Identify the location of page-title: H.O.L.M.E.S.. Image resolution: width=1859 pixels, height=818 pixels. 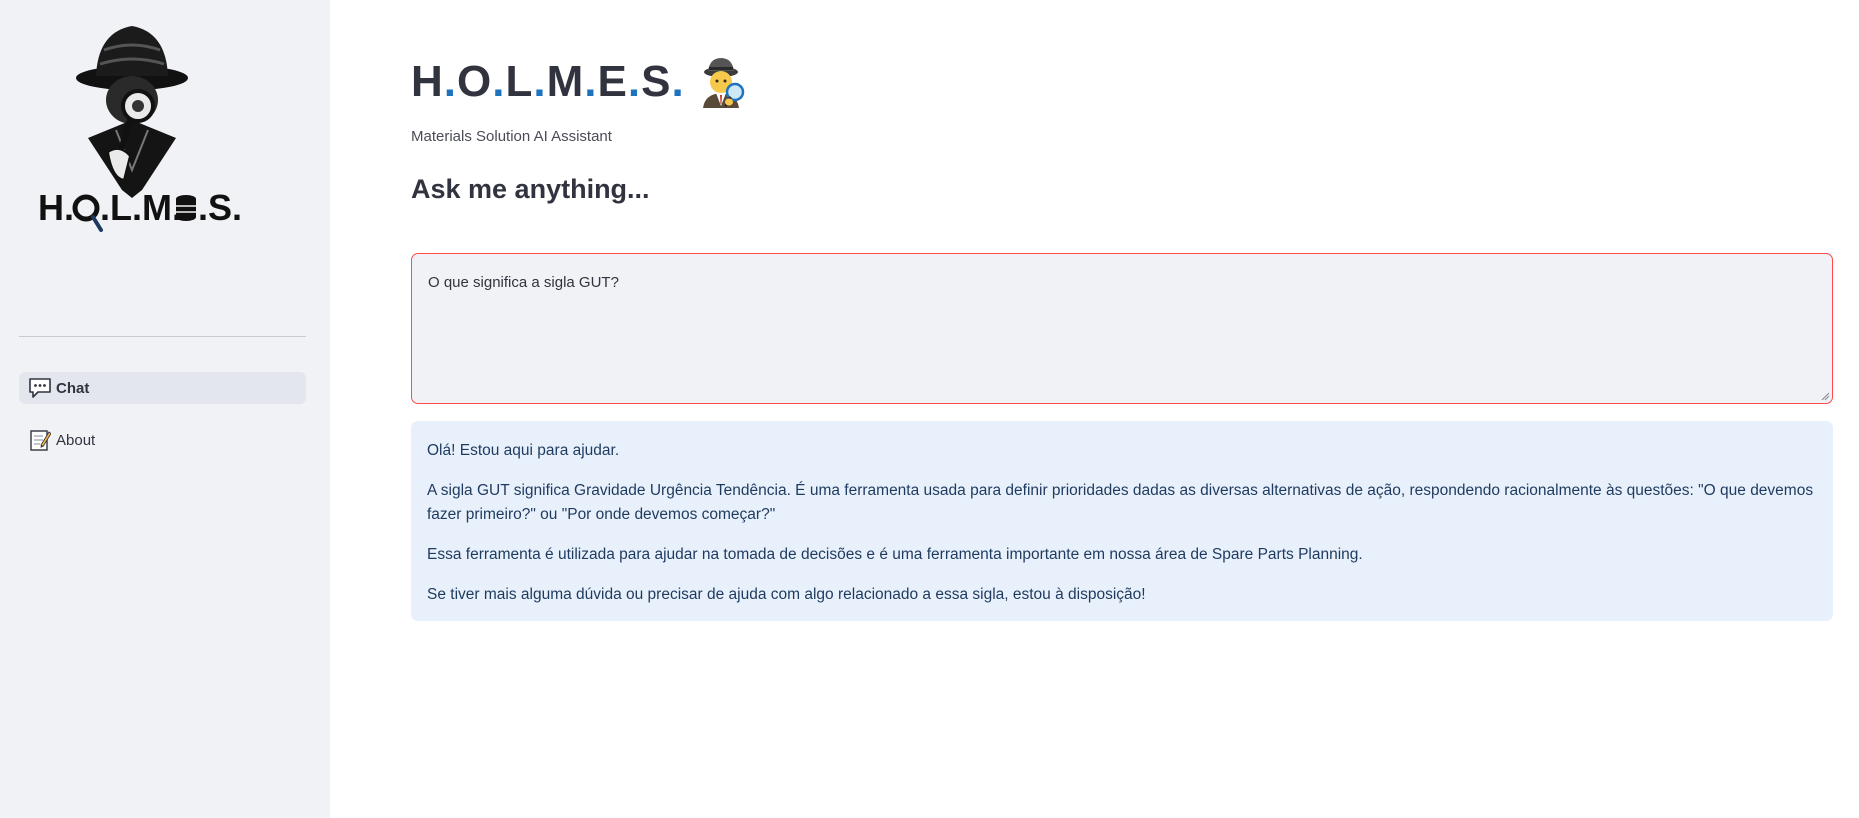
(580, 82).